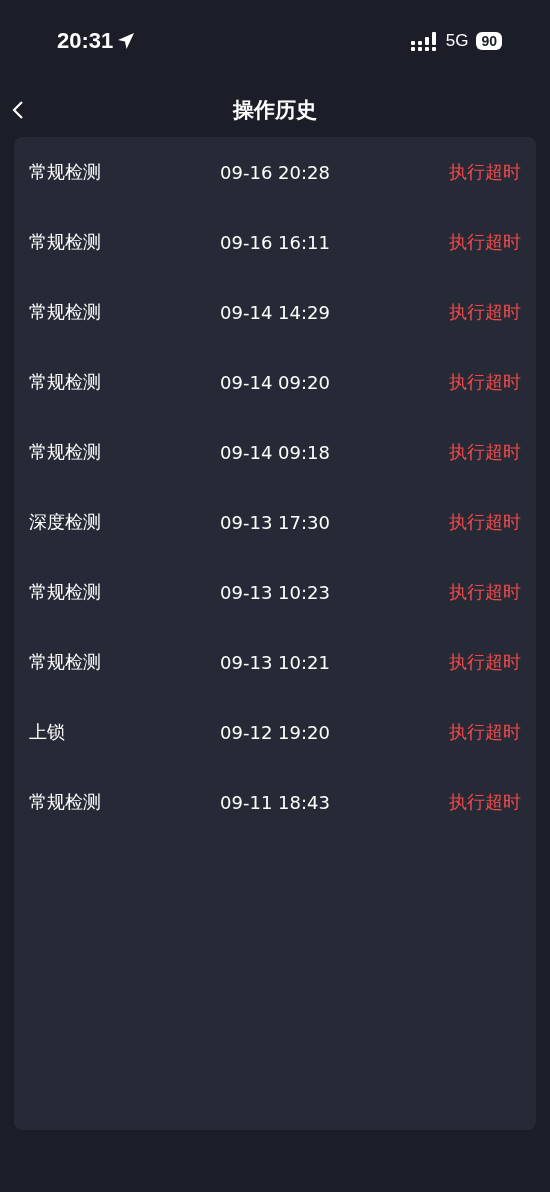  I want to click on operation-time: 09-16 20:28, so click(275, 172).